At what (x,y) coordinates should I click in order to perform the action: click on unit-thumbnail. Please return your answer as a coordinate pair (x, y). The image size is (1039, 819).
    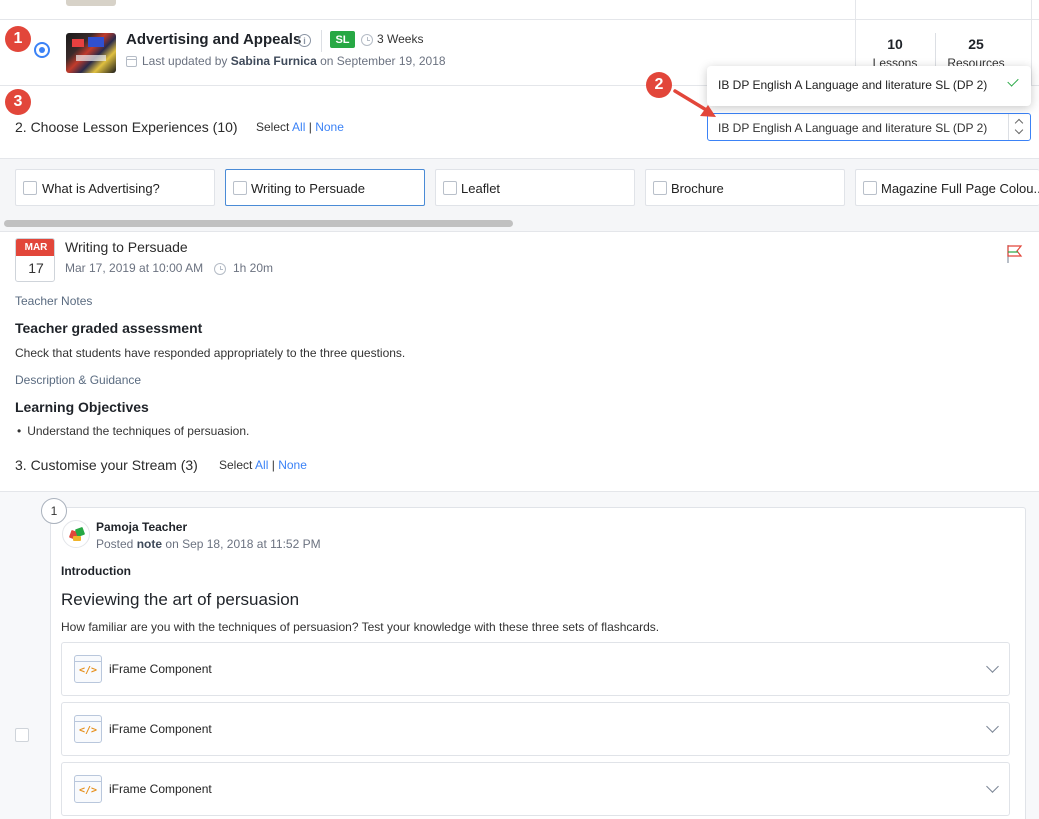
    Looking at the image, I should click on (91, 53).